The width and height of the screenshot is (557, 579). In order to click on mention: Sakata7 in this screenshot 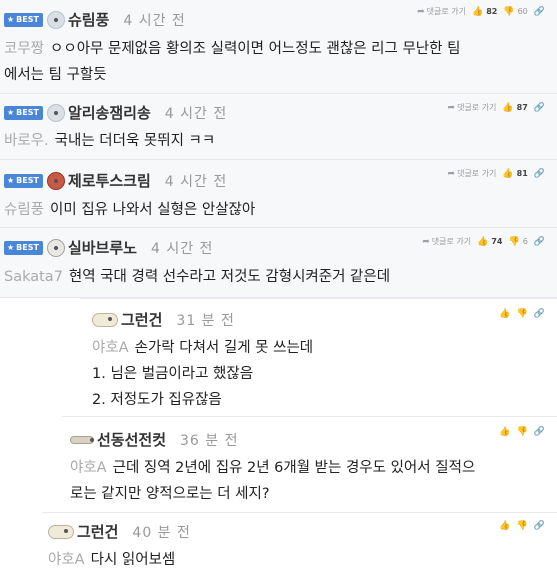, I will do `click(33, 277)`.